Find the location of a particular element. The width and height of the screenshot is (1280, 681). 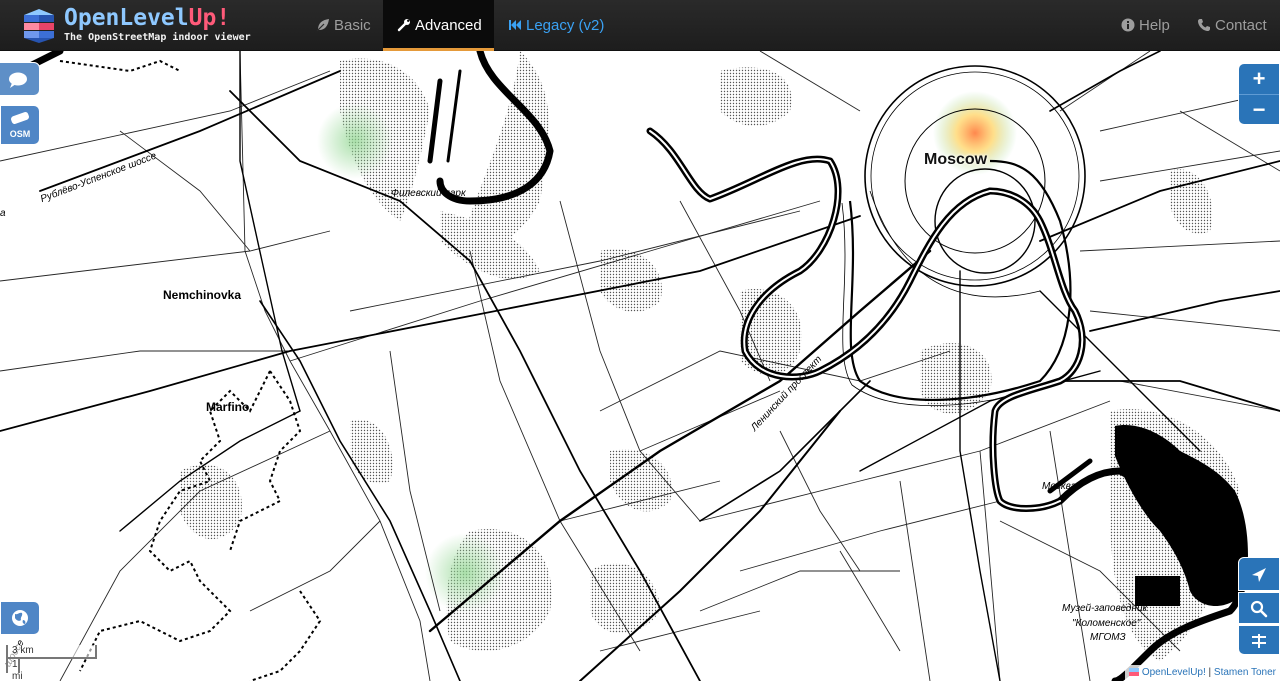

map-attribution: OpenLevelUp! | Stamen Toner is located at coordinates (1202, 673).